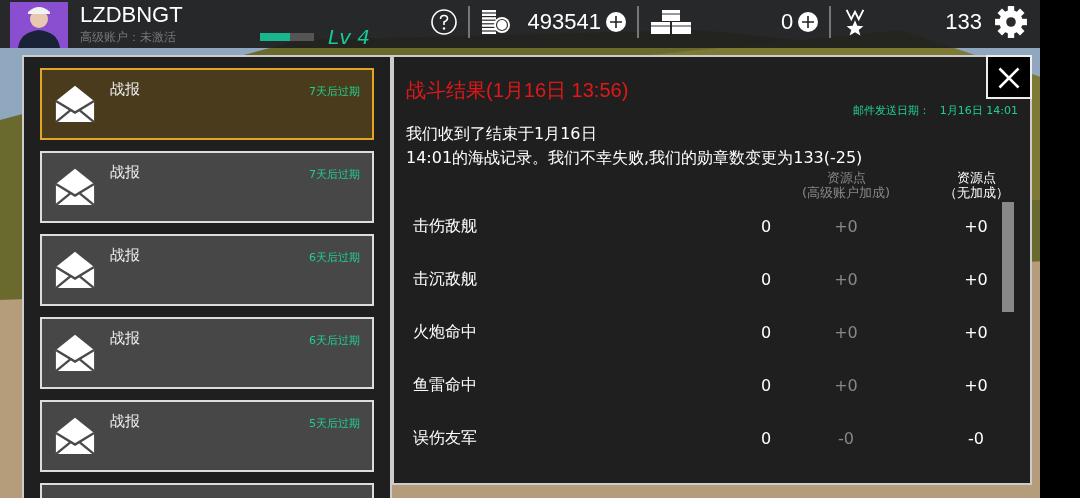  I want to click on mail-item: 战报 5天后过期, so click(207, 436).